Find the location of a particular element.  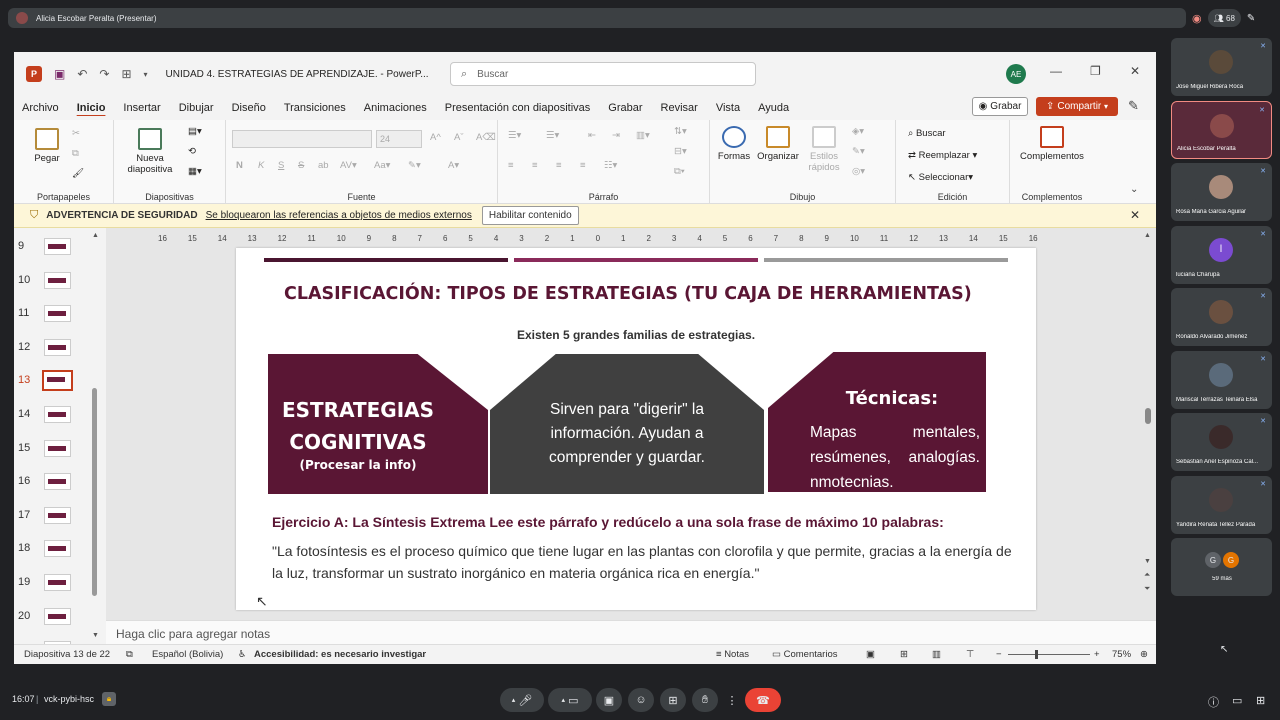

align-right-icon: ≡ is located at coordinates (559, 165).